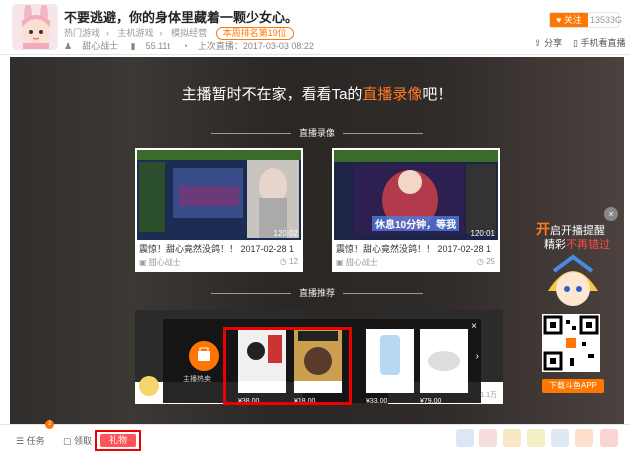  I want to click on recommend-count: 1.1万, so click(488, 395).